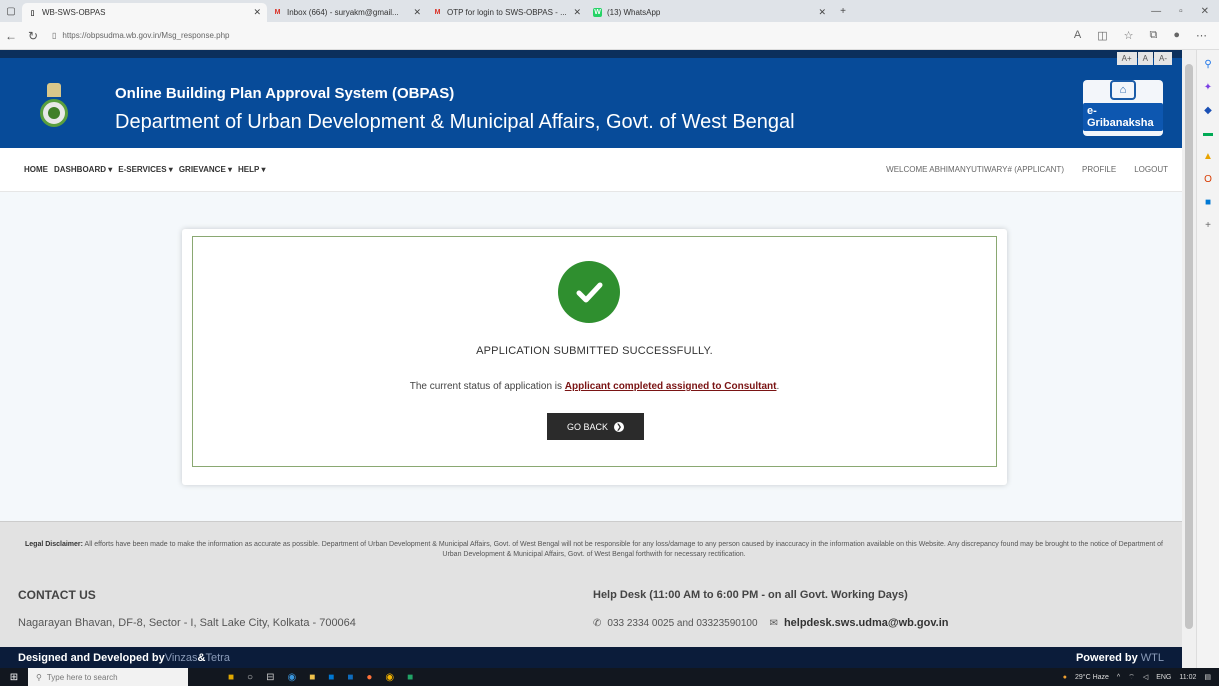  Describe the element at coordinates (1102, 35) in the screenshot. I see `split-screen-icon: ◫` at that location.